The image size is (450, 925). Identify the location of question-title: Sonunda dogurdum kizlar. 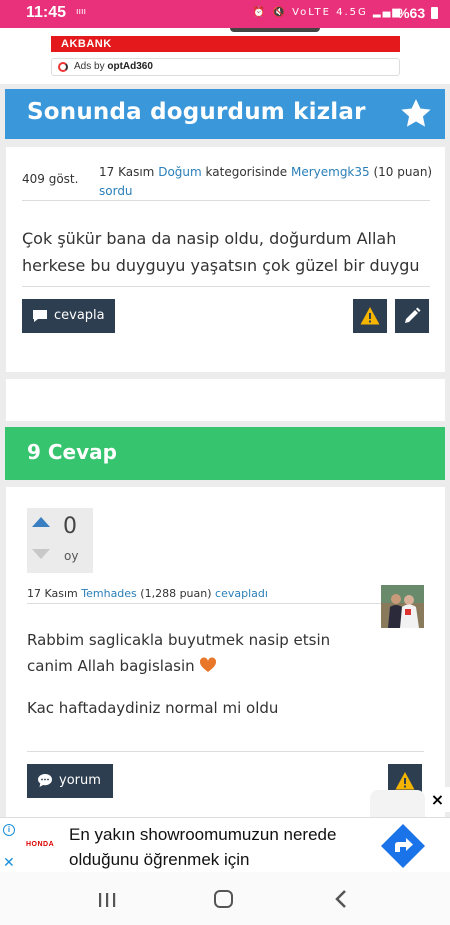
(196, 112).